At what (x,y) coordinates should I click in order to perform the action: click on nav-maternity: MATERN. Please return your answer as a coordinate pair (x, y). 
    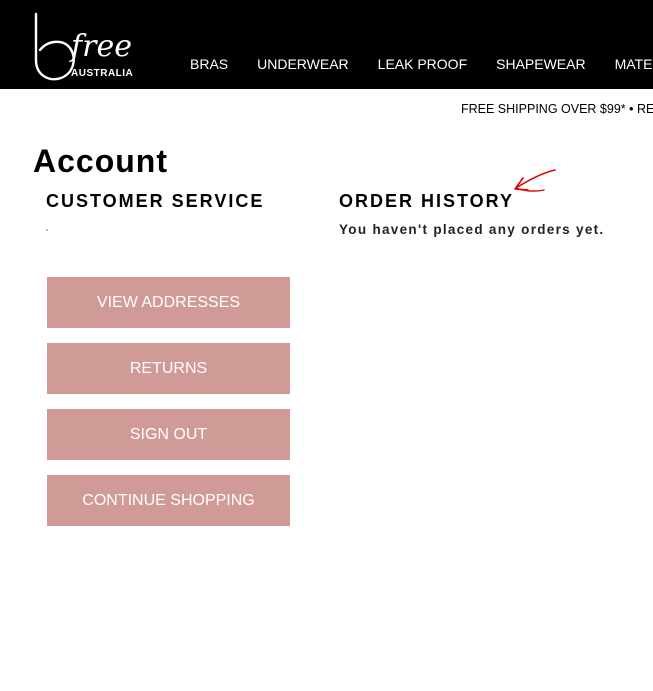
    Looking at the image, I should click on (634, 64).